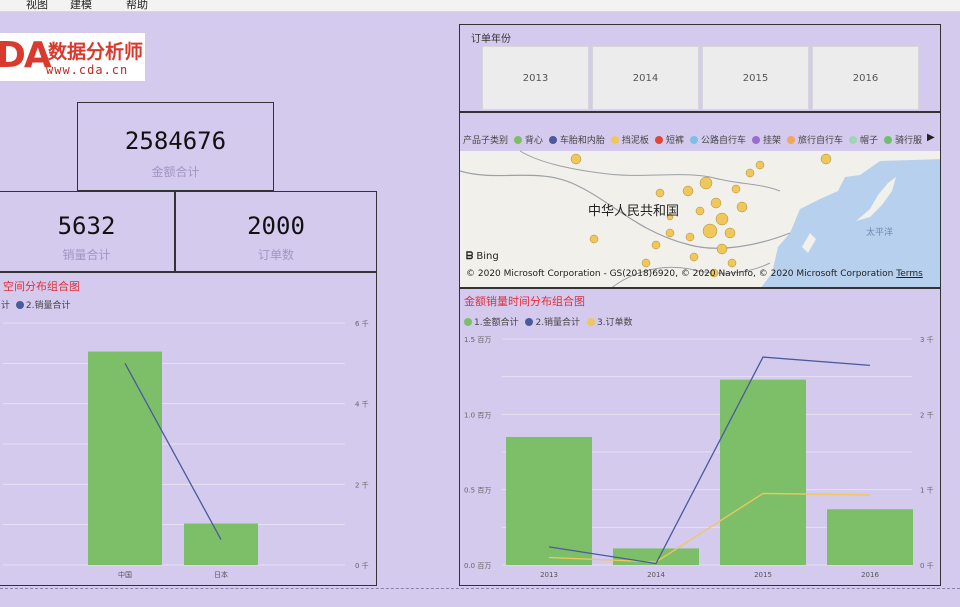 This screenshot has height=607, width=960. Describe the element at coordinates (535, 78) in the screenshot. I see `year-tile-2013: 2013` at that location.